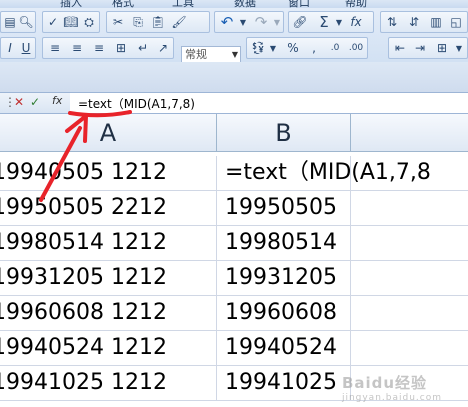 This screenshot has width=468, height=407. I want to click on print-icon: ▤, so click(10, 22).